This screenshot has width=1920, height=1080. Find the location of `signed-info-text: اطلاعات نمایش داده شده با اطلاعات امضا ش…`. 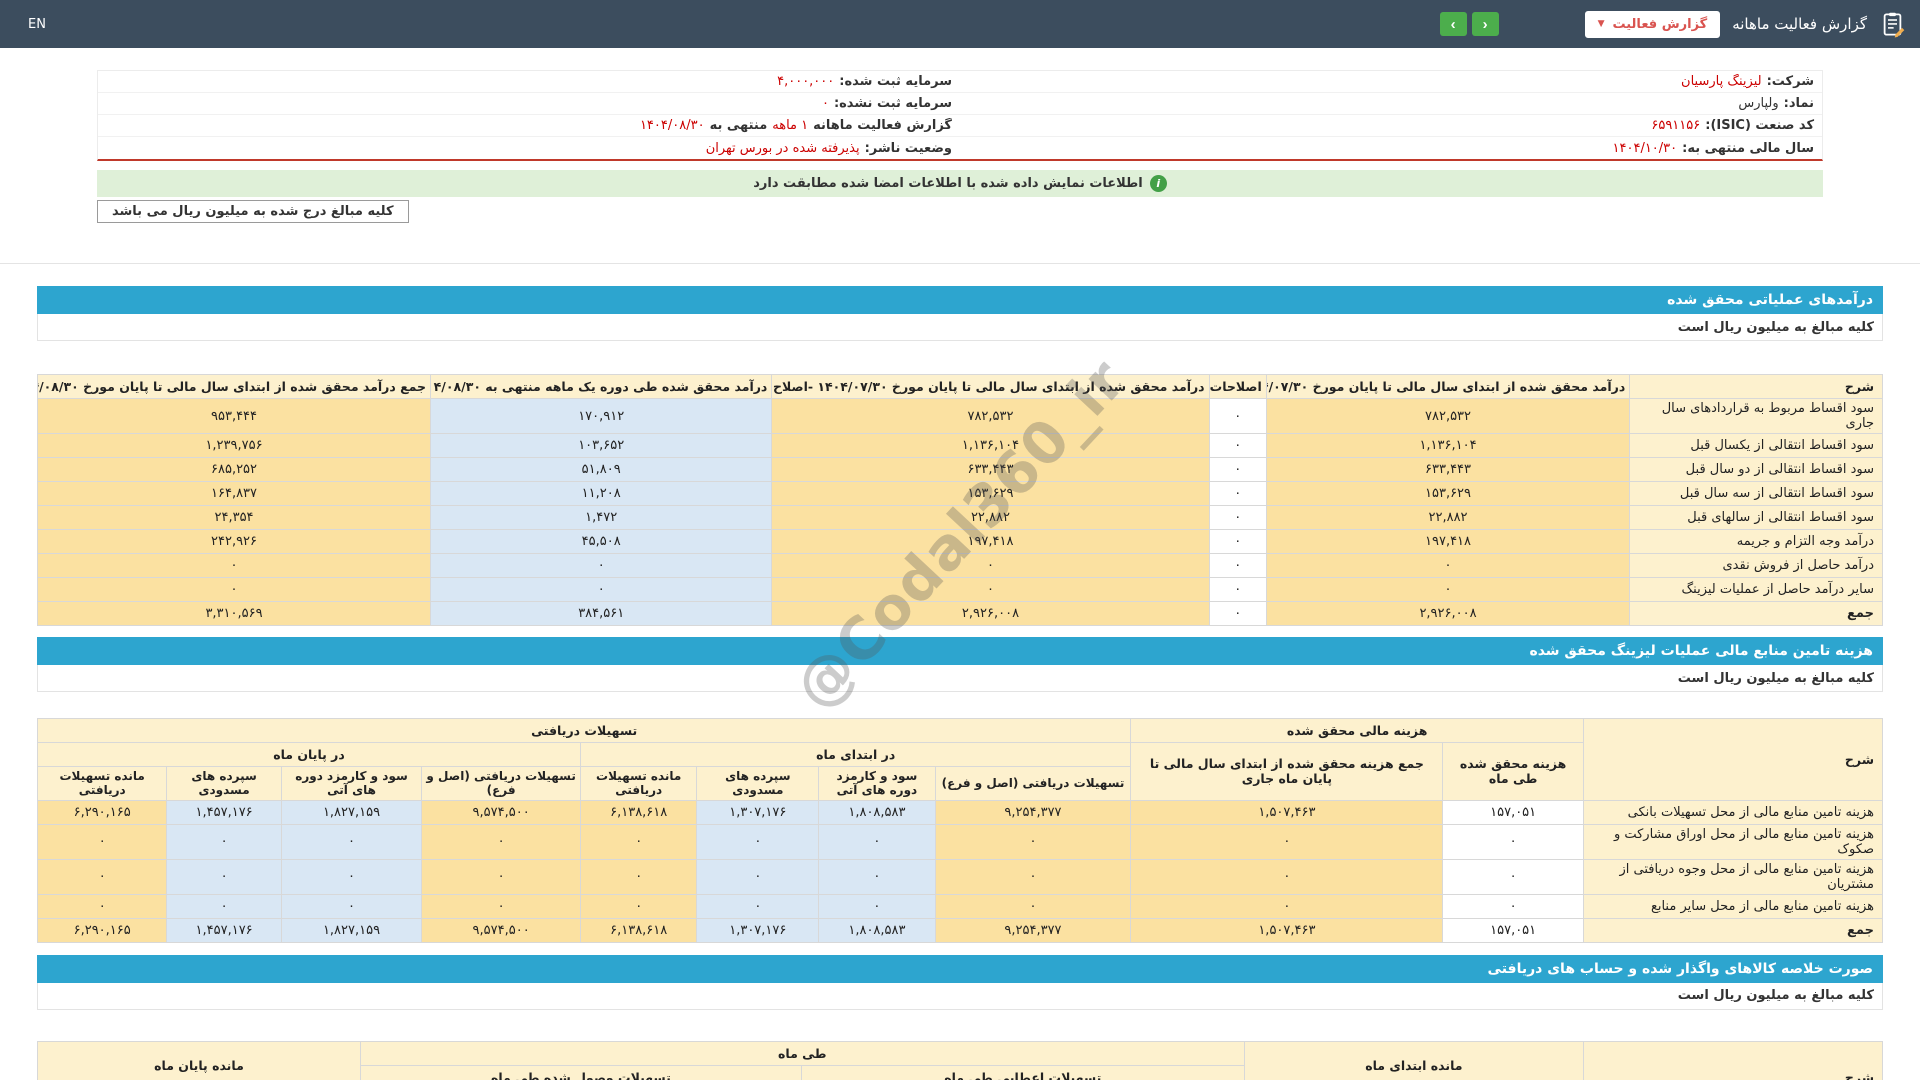

signed-info-text: اطلاعات نمایش داده شده با اطلاعات امضا ش… is located at coordinates (948, 183).